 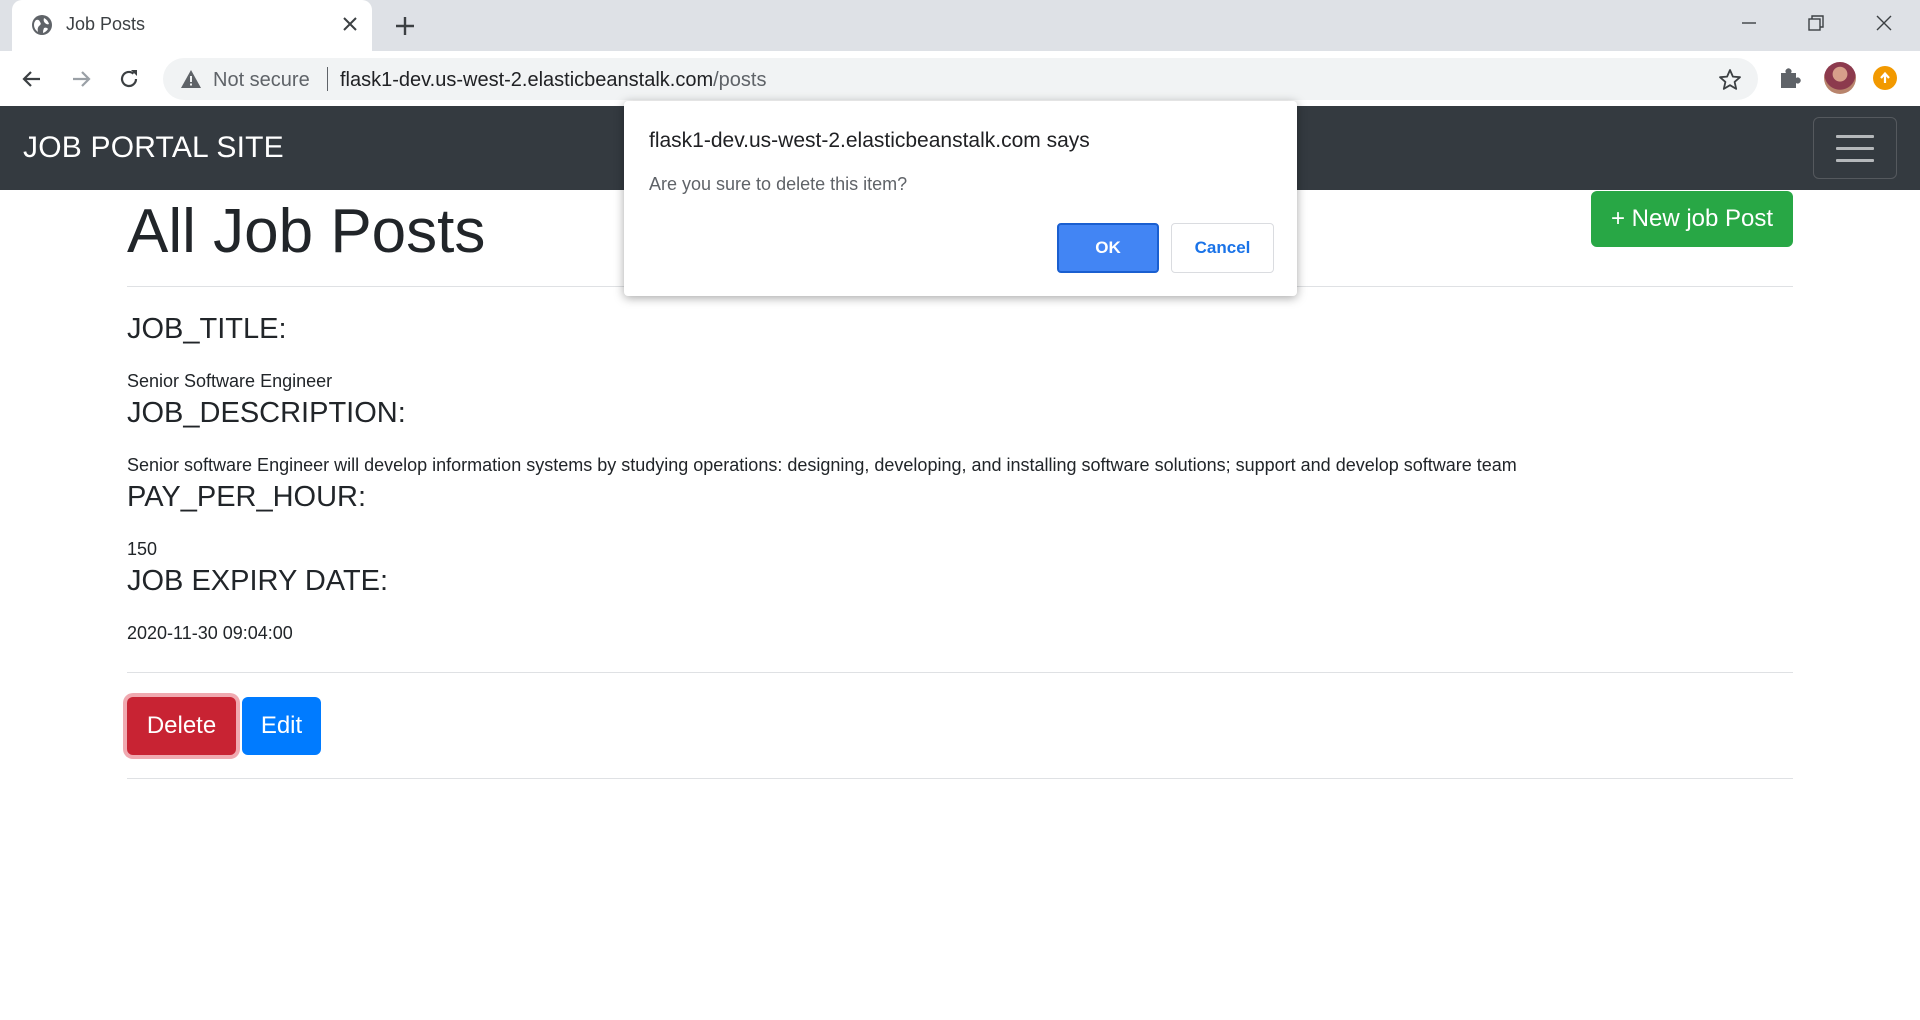 I want to click on browser-tabstrip: Job Posts, so click(x=960, y=25).